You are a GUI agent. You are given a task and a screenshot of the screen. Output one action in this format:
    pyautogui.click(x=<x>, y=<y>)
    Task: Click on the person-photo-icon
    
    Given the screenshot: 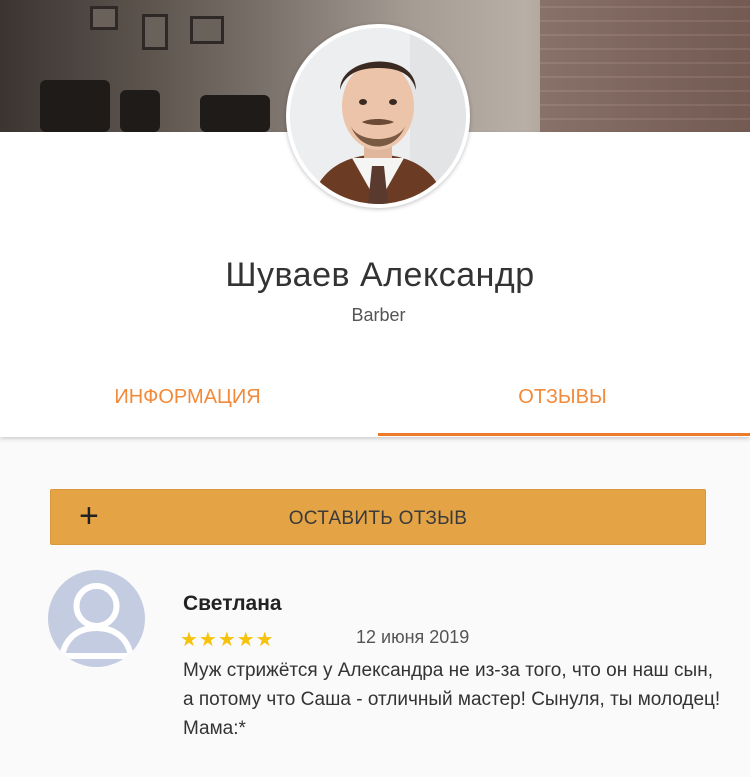 What is the action you would take?
    pyautogui.click(x=378, y=116)
    